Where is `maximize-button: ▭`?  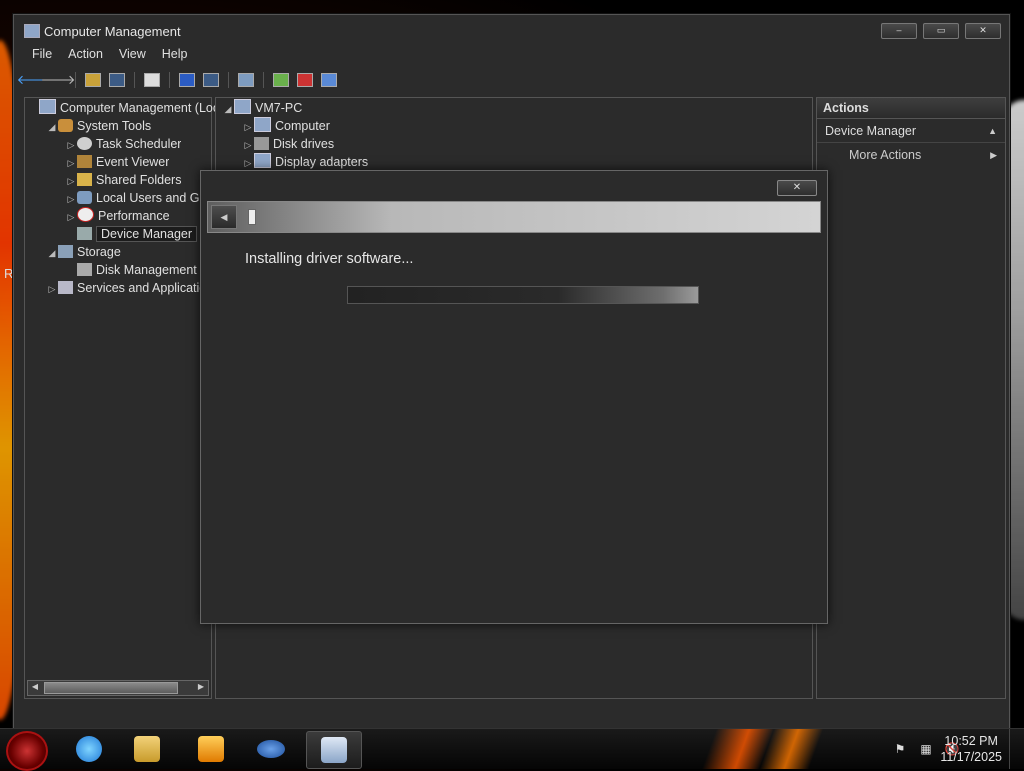 maximize-button: ▭ is located at coordinates (941, 31).